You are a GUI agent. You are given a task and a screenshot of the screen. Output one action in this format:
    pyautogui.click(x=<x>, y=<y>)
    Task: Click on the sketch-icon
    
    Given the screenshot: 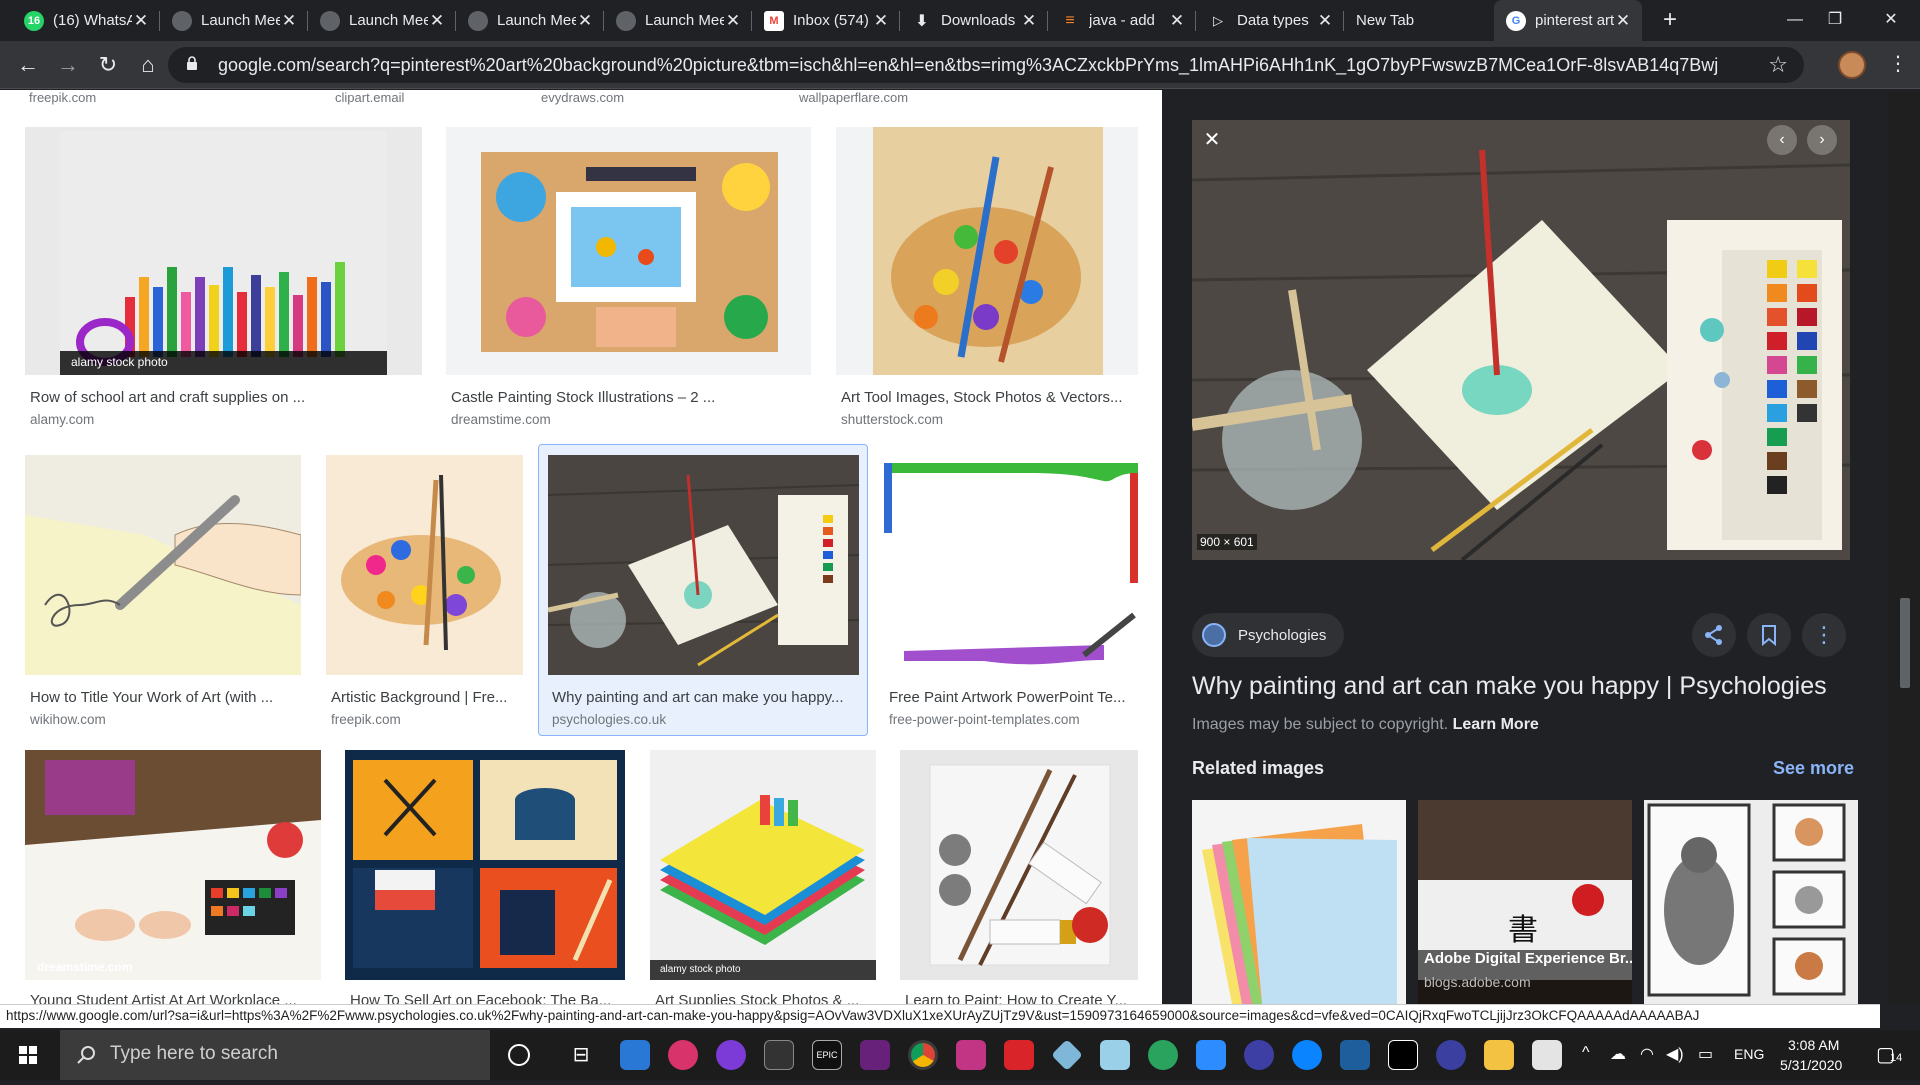 What is the action you would take?
    pyautogui.click(x=1115, y=1055)
    